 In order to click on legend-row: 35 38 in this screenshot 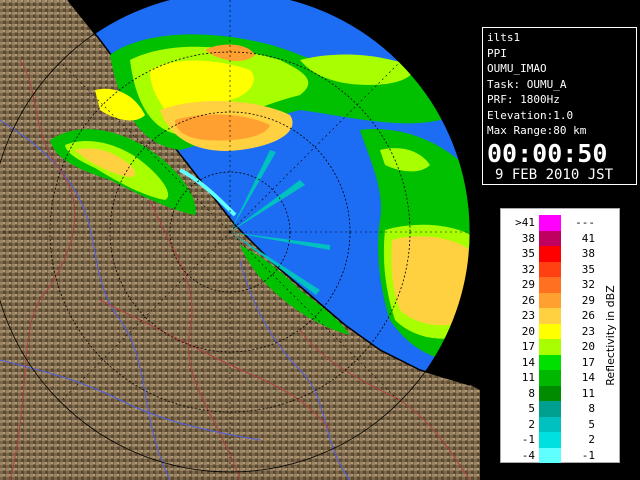, I will do `click(553, 254)`.